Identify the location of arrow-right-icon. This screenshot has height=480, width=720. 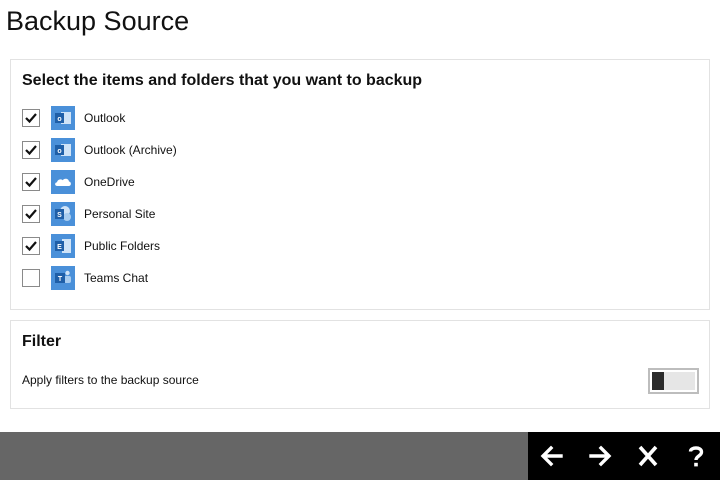
(600, 456).